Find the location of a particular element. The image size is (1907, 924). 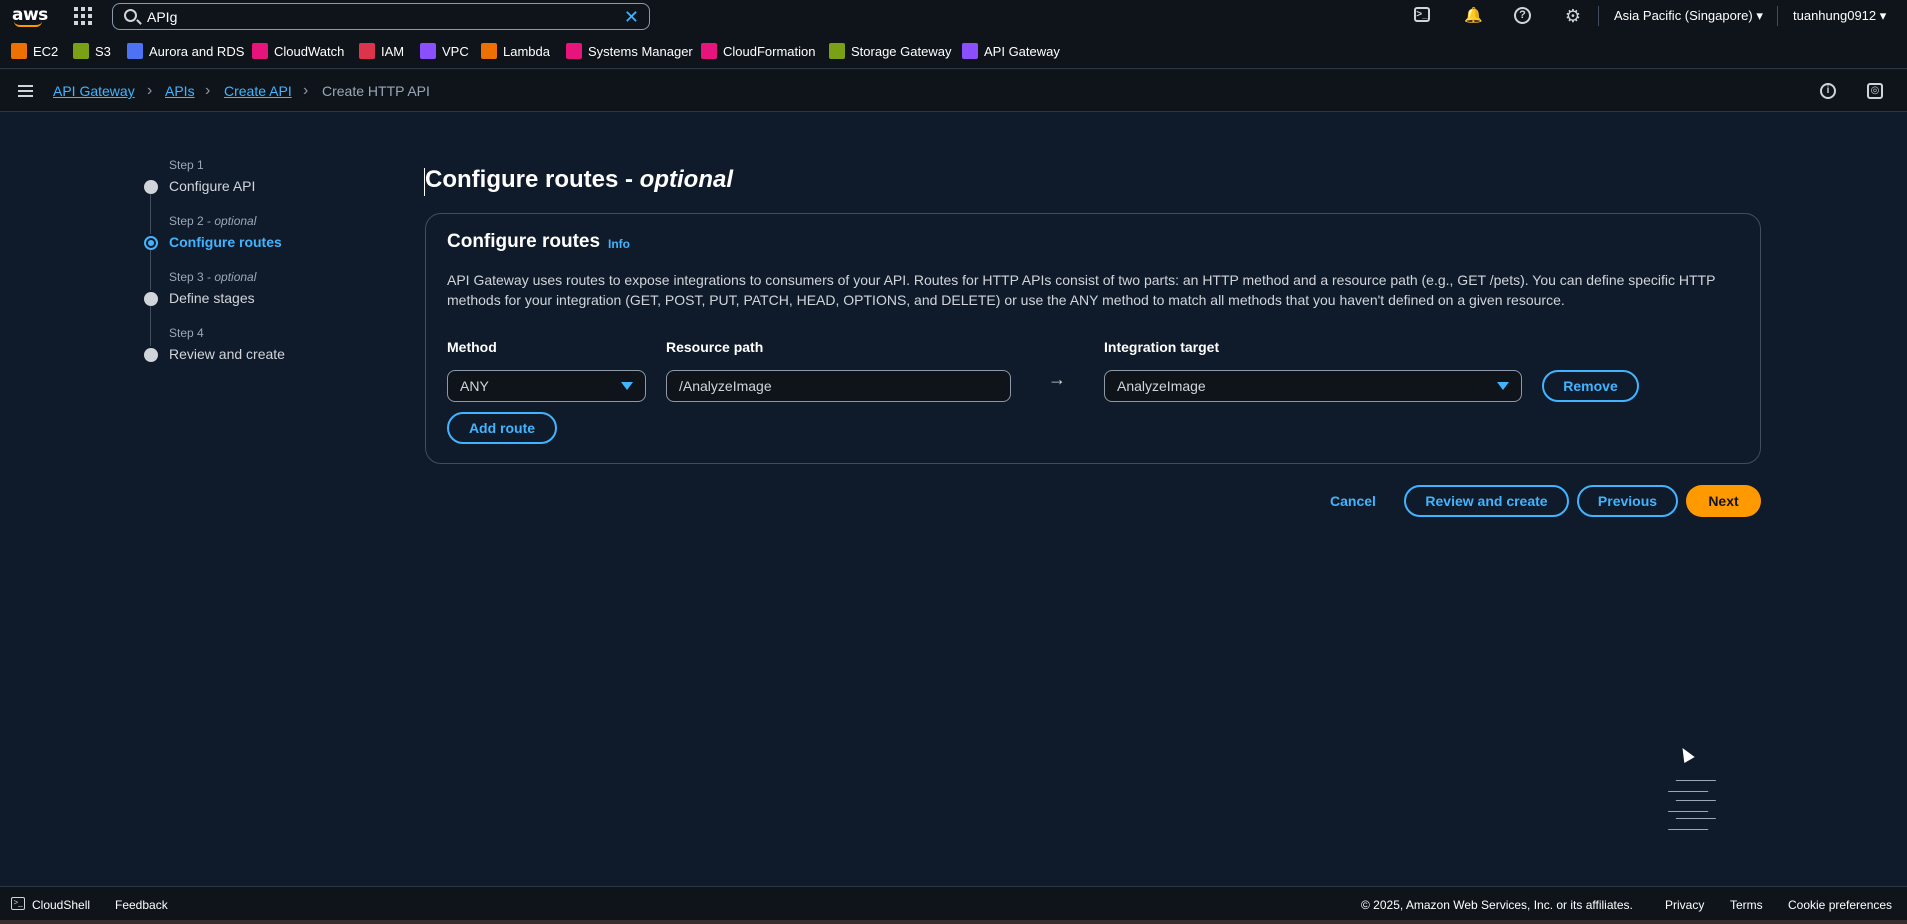

mouse-cursor is located at coordinates (1686, 754).